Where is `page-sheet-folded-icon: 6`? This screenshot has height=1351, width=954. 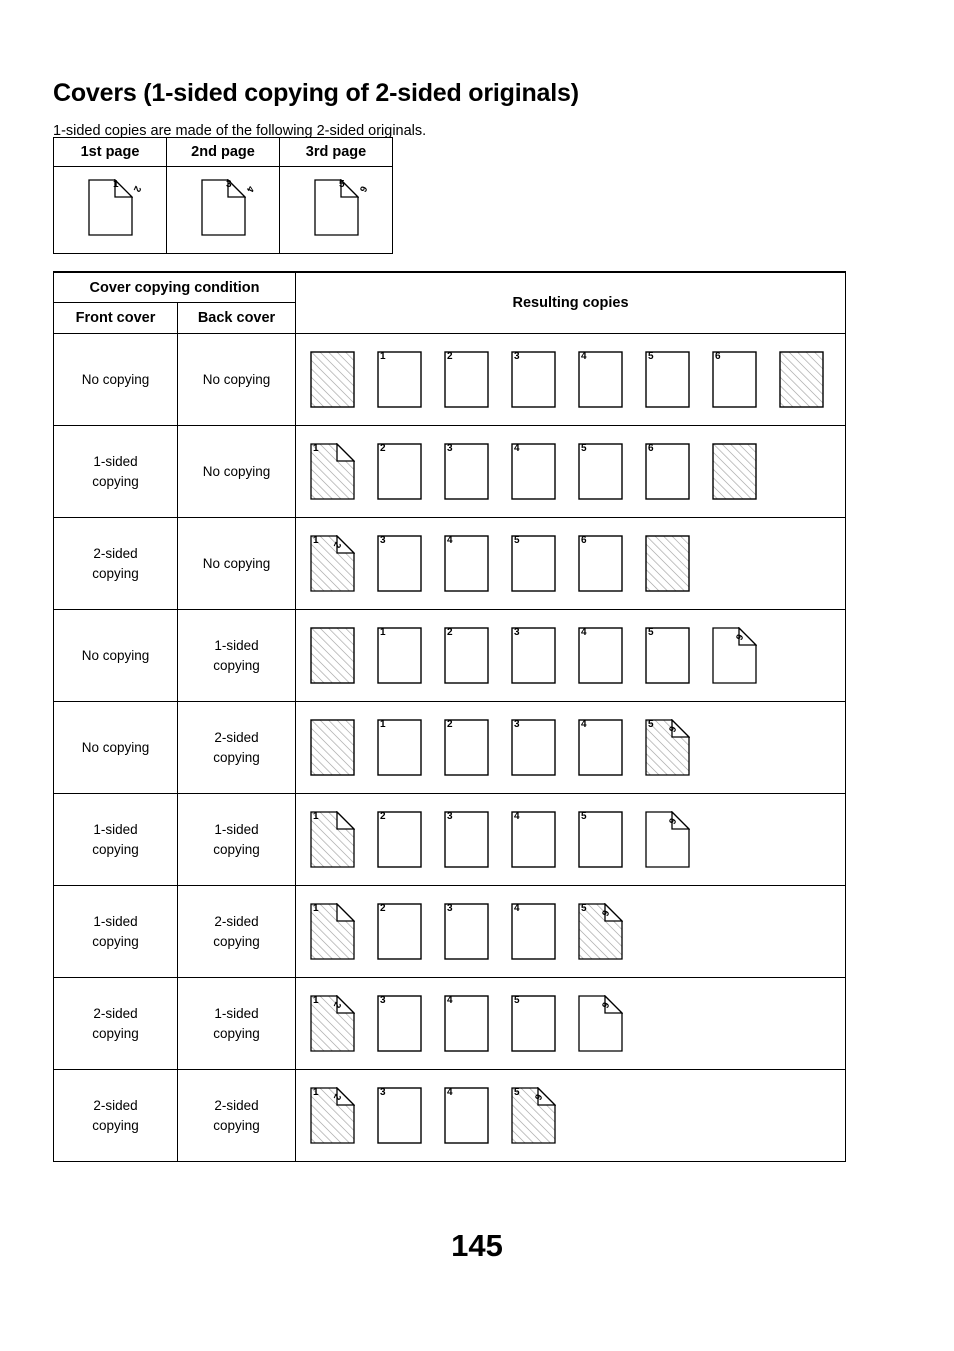
page-sheet-folded-icon: 6 is located at coordinates (601, 1023).